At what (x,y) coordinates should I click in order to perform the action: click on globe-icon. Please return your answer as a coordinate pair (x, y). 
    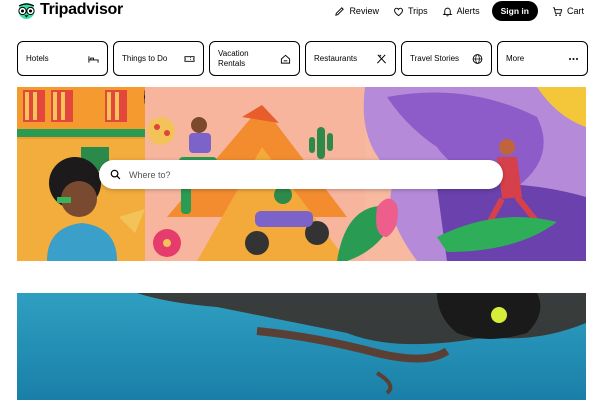
    Looking at the image, I should click on (477, 58).